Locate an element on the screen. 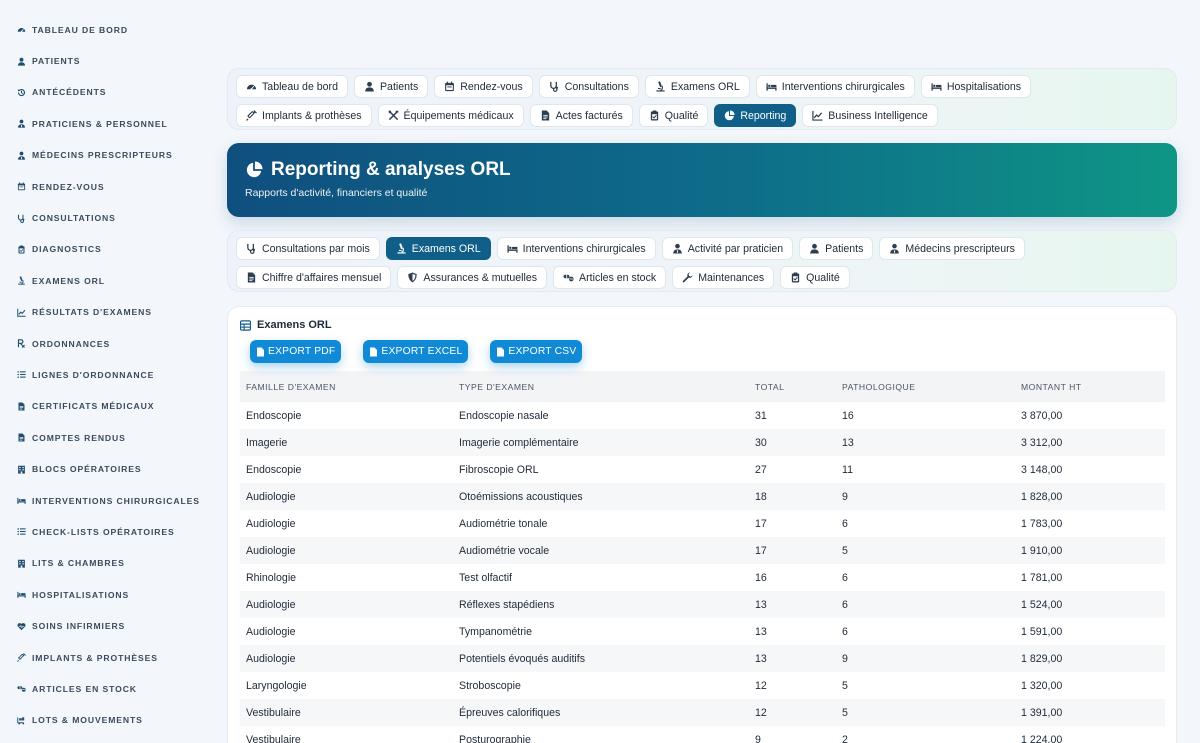 This screenshot has height=743, width=1200. sidebar-item-implants-protheses: Implants & prothèses is located at coordinates (102, 657).